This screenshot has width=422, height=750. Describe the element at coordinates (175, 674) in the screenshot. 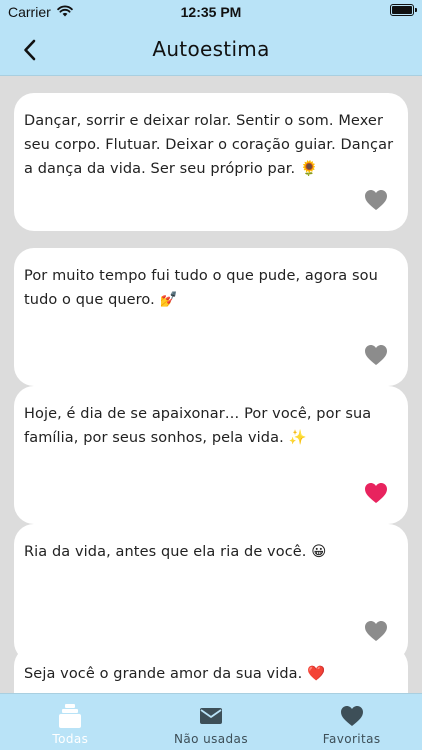

I see `quote-text: Seja você o grande amor da sua vida. ❤️` at that location.